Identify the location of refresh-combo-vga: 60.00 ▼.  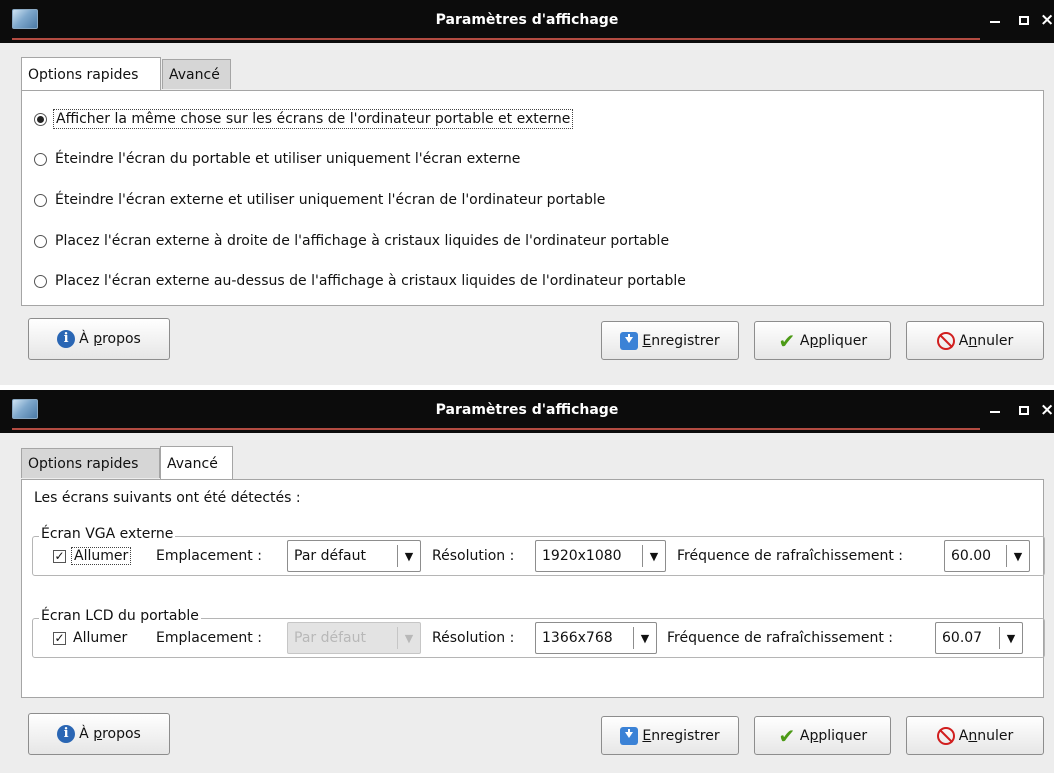
(987, 556).